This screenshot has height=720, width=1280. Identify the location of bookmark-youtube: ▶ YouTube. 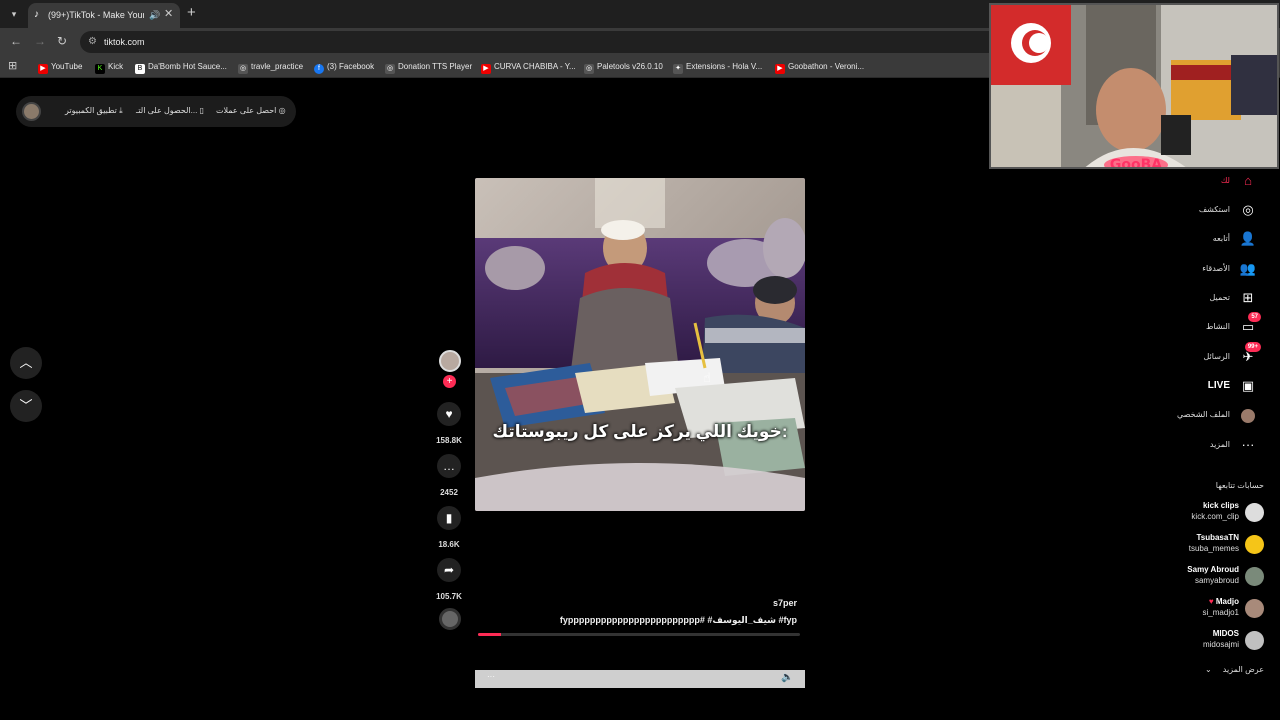
(60, 67).